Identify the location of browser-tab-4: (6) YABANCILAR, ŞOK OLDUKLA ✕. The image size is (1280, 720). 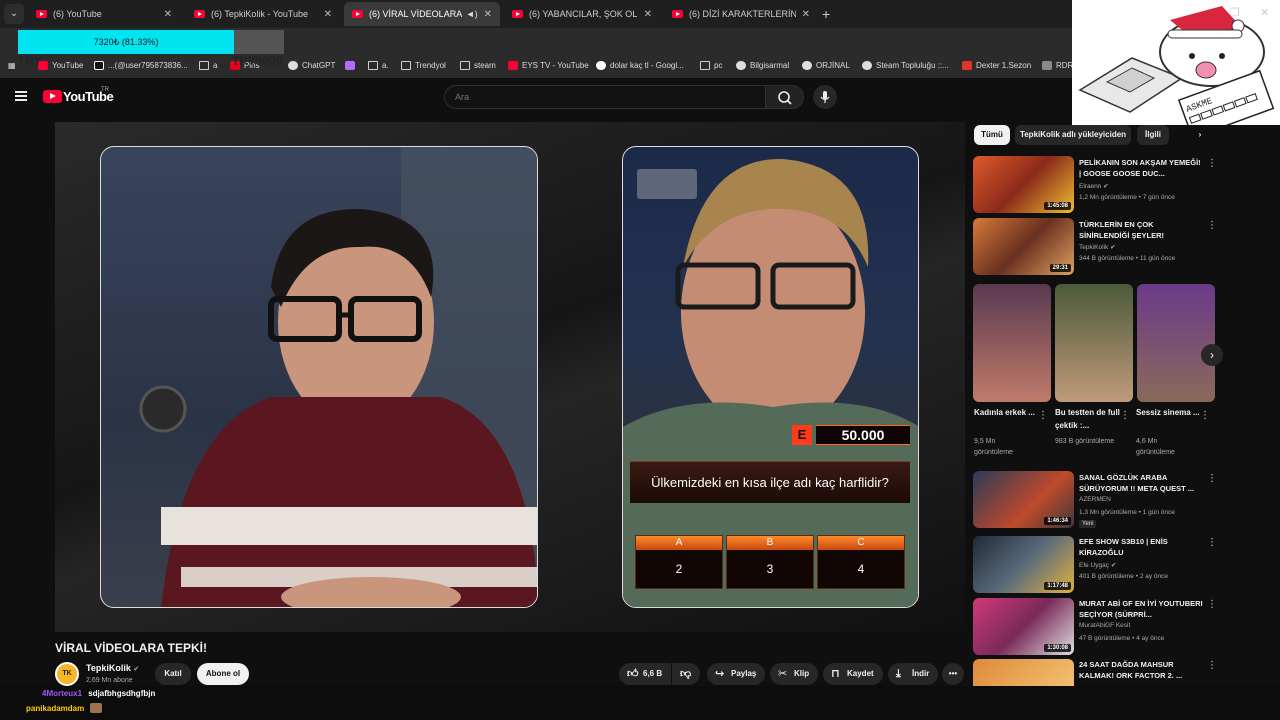
(582, 14).